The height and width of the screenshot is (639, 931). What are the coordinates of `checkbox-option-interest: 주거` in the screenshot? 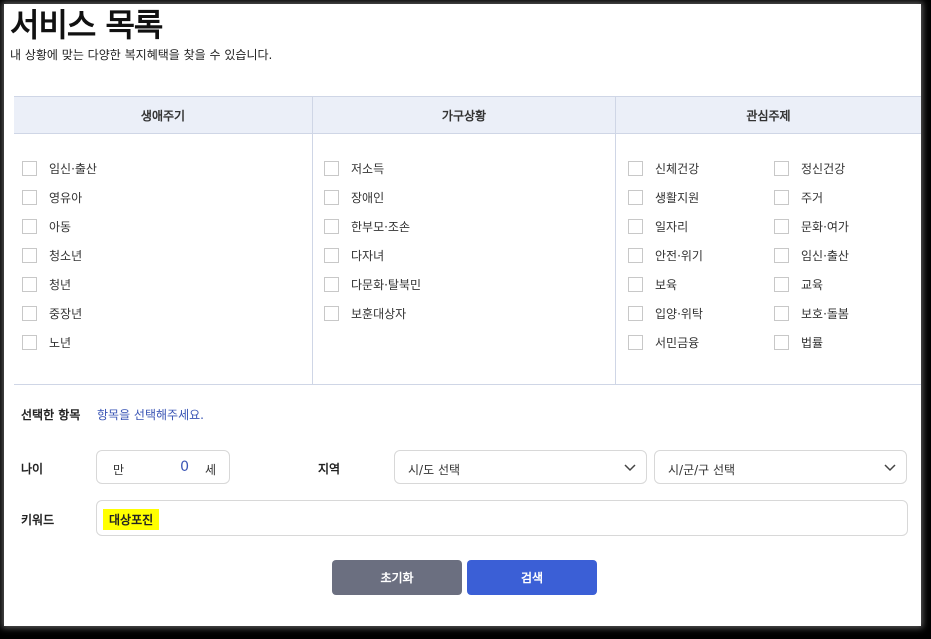 It's located at (811, 197).